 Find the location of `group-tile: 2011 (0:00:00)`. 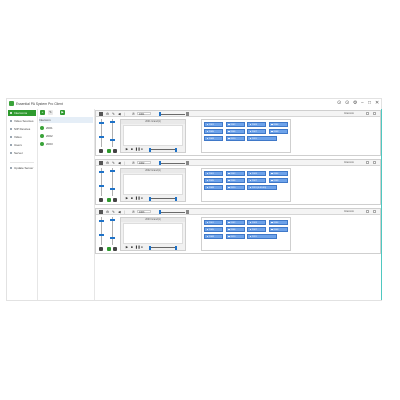

group-tile: 2011 (0:00:00) is located at coordinates (262, 187).